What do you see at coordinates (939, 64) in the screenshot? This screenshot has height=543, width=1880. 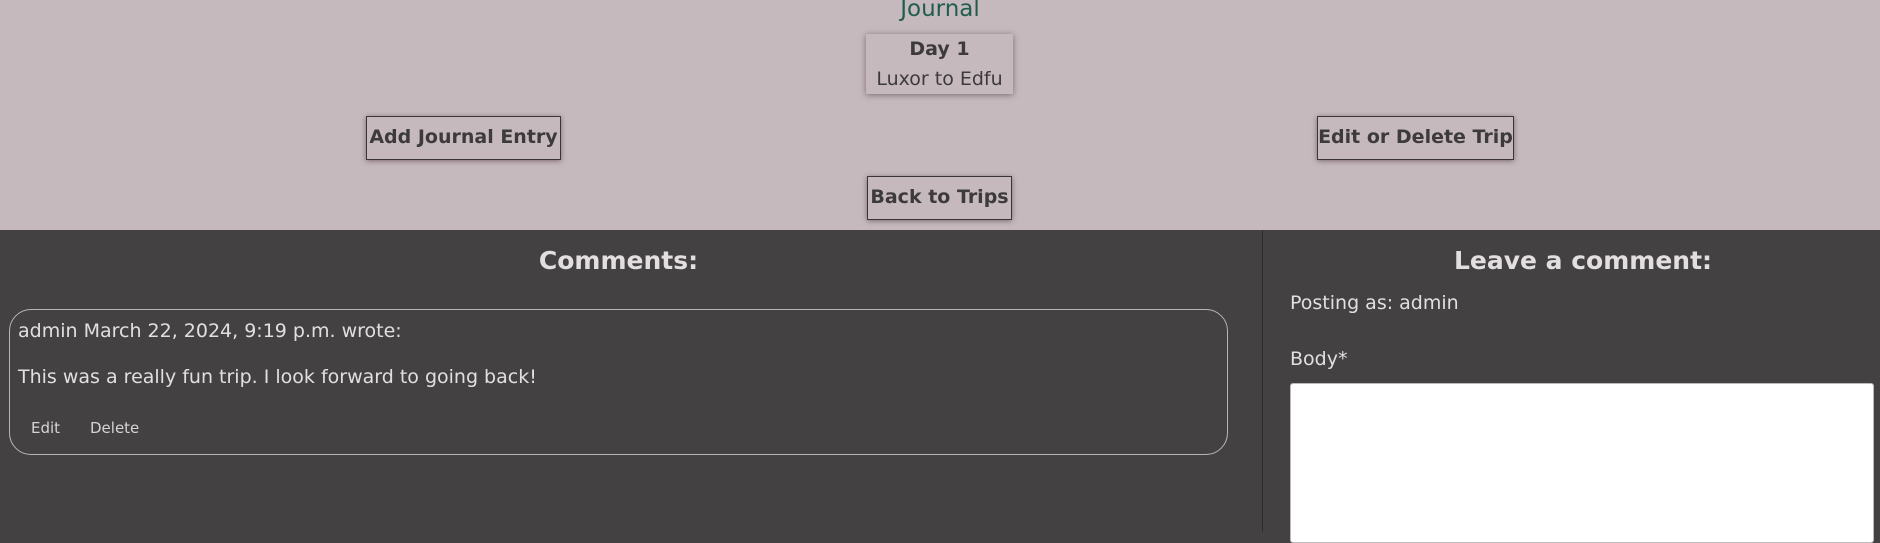 I see `day-card: Day 1 Luxor to Edfu` at bounding box center [939, 64].